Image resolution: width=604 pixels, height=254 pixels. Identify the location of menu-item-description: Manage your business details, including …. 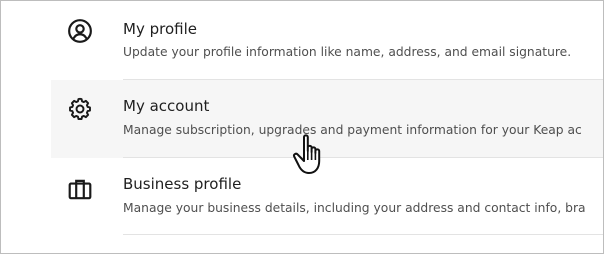
(354, 208).